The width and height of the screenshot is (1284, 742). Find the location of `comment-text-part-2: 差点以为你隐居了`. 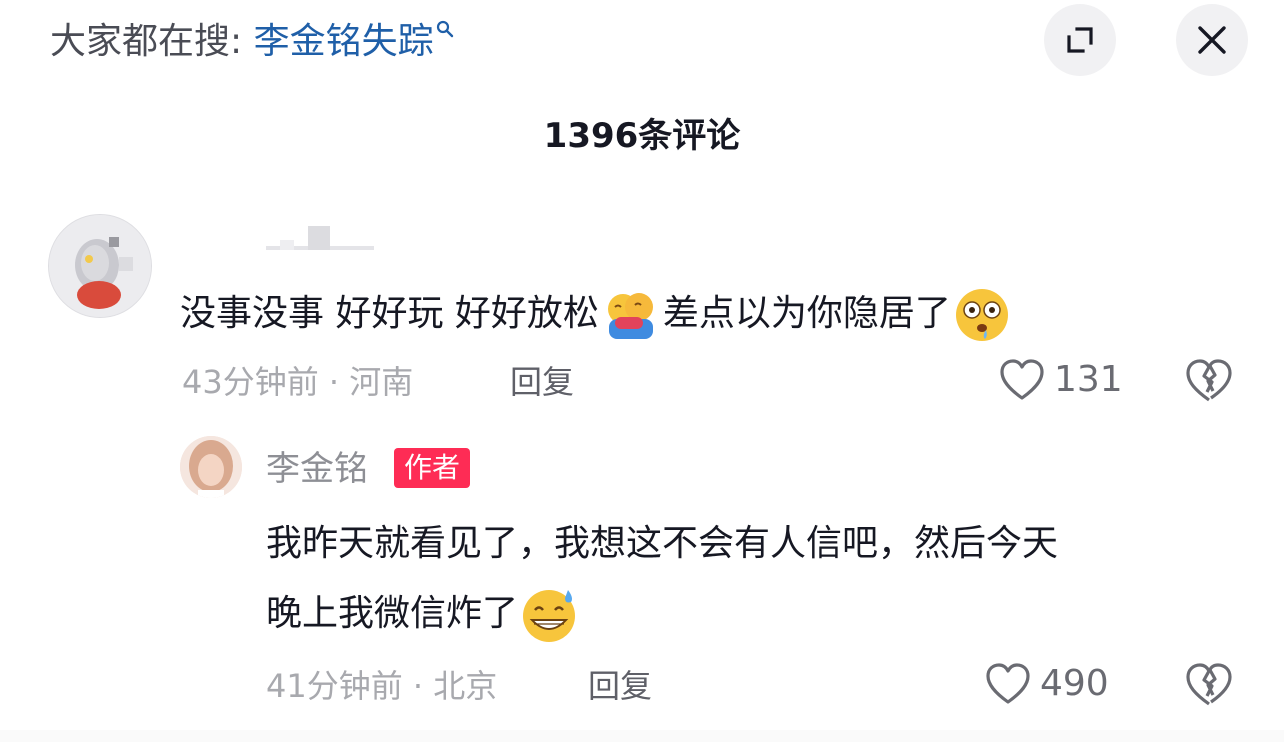

comment-text-part-2: 差点以为你隐居了 is located at coordinates (806, 313).